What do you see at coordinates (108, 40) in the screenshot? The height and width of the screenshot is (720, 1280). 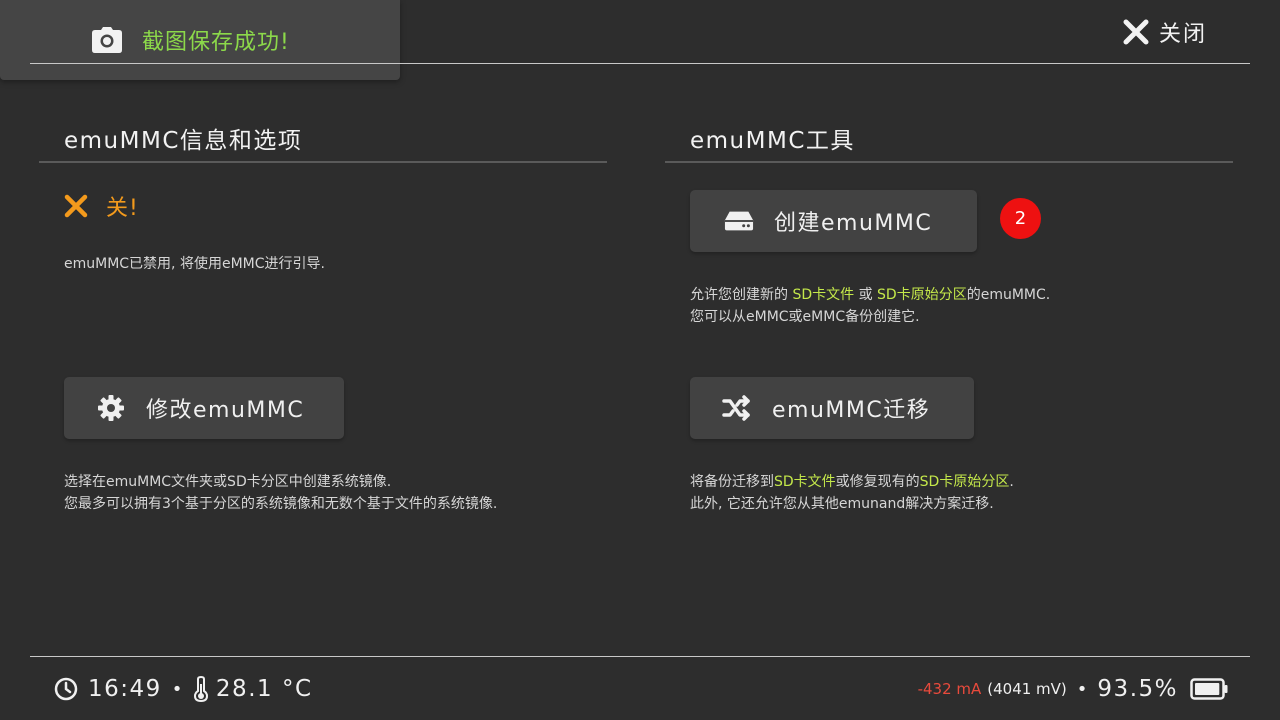 I see `camera-icon` at bounding box center [108, 40].